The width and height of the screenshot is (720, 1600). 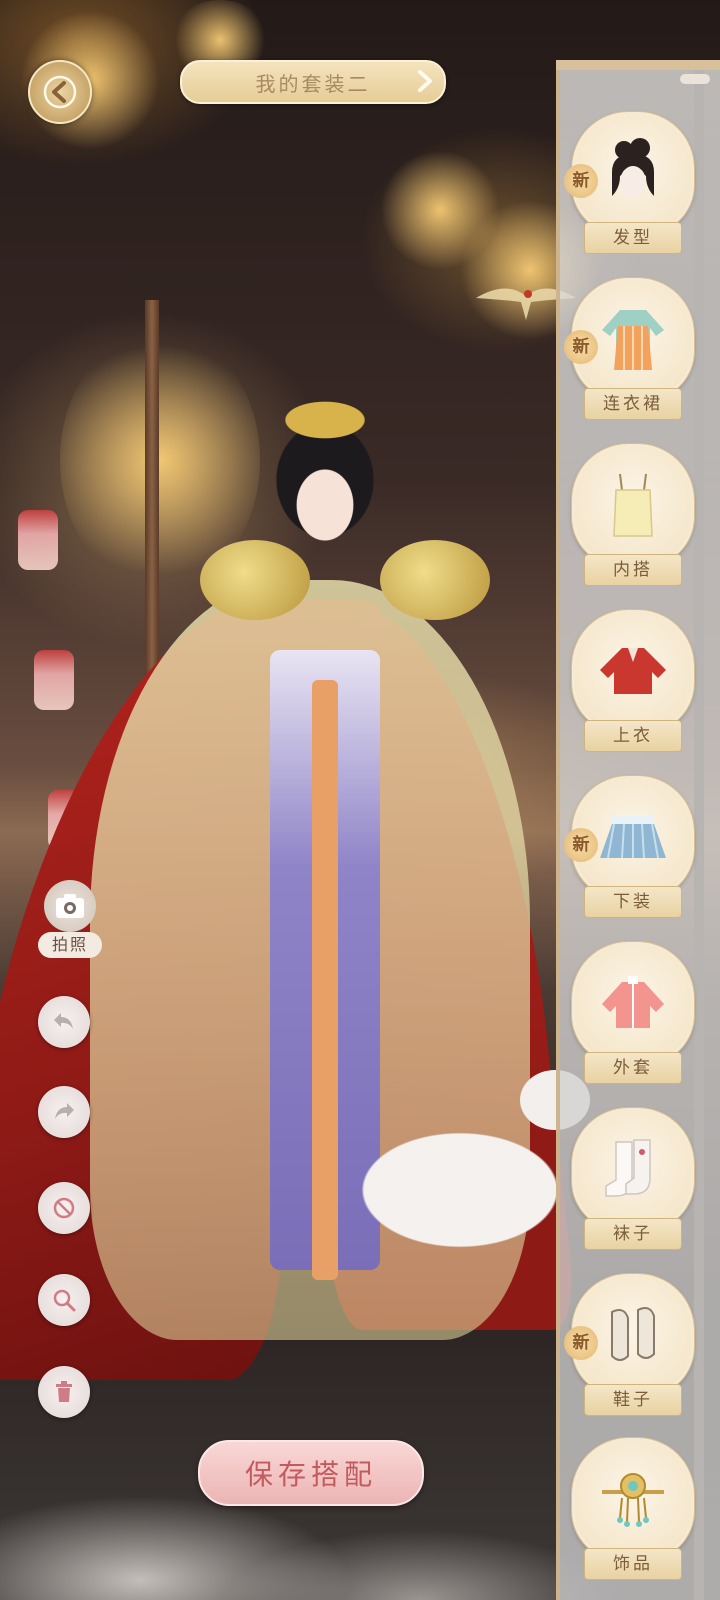 I want to click on category-label: 发型, so click(x=633, y=238).